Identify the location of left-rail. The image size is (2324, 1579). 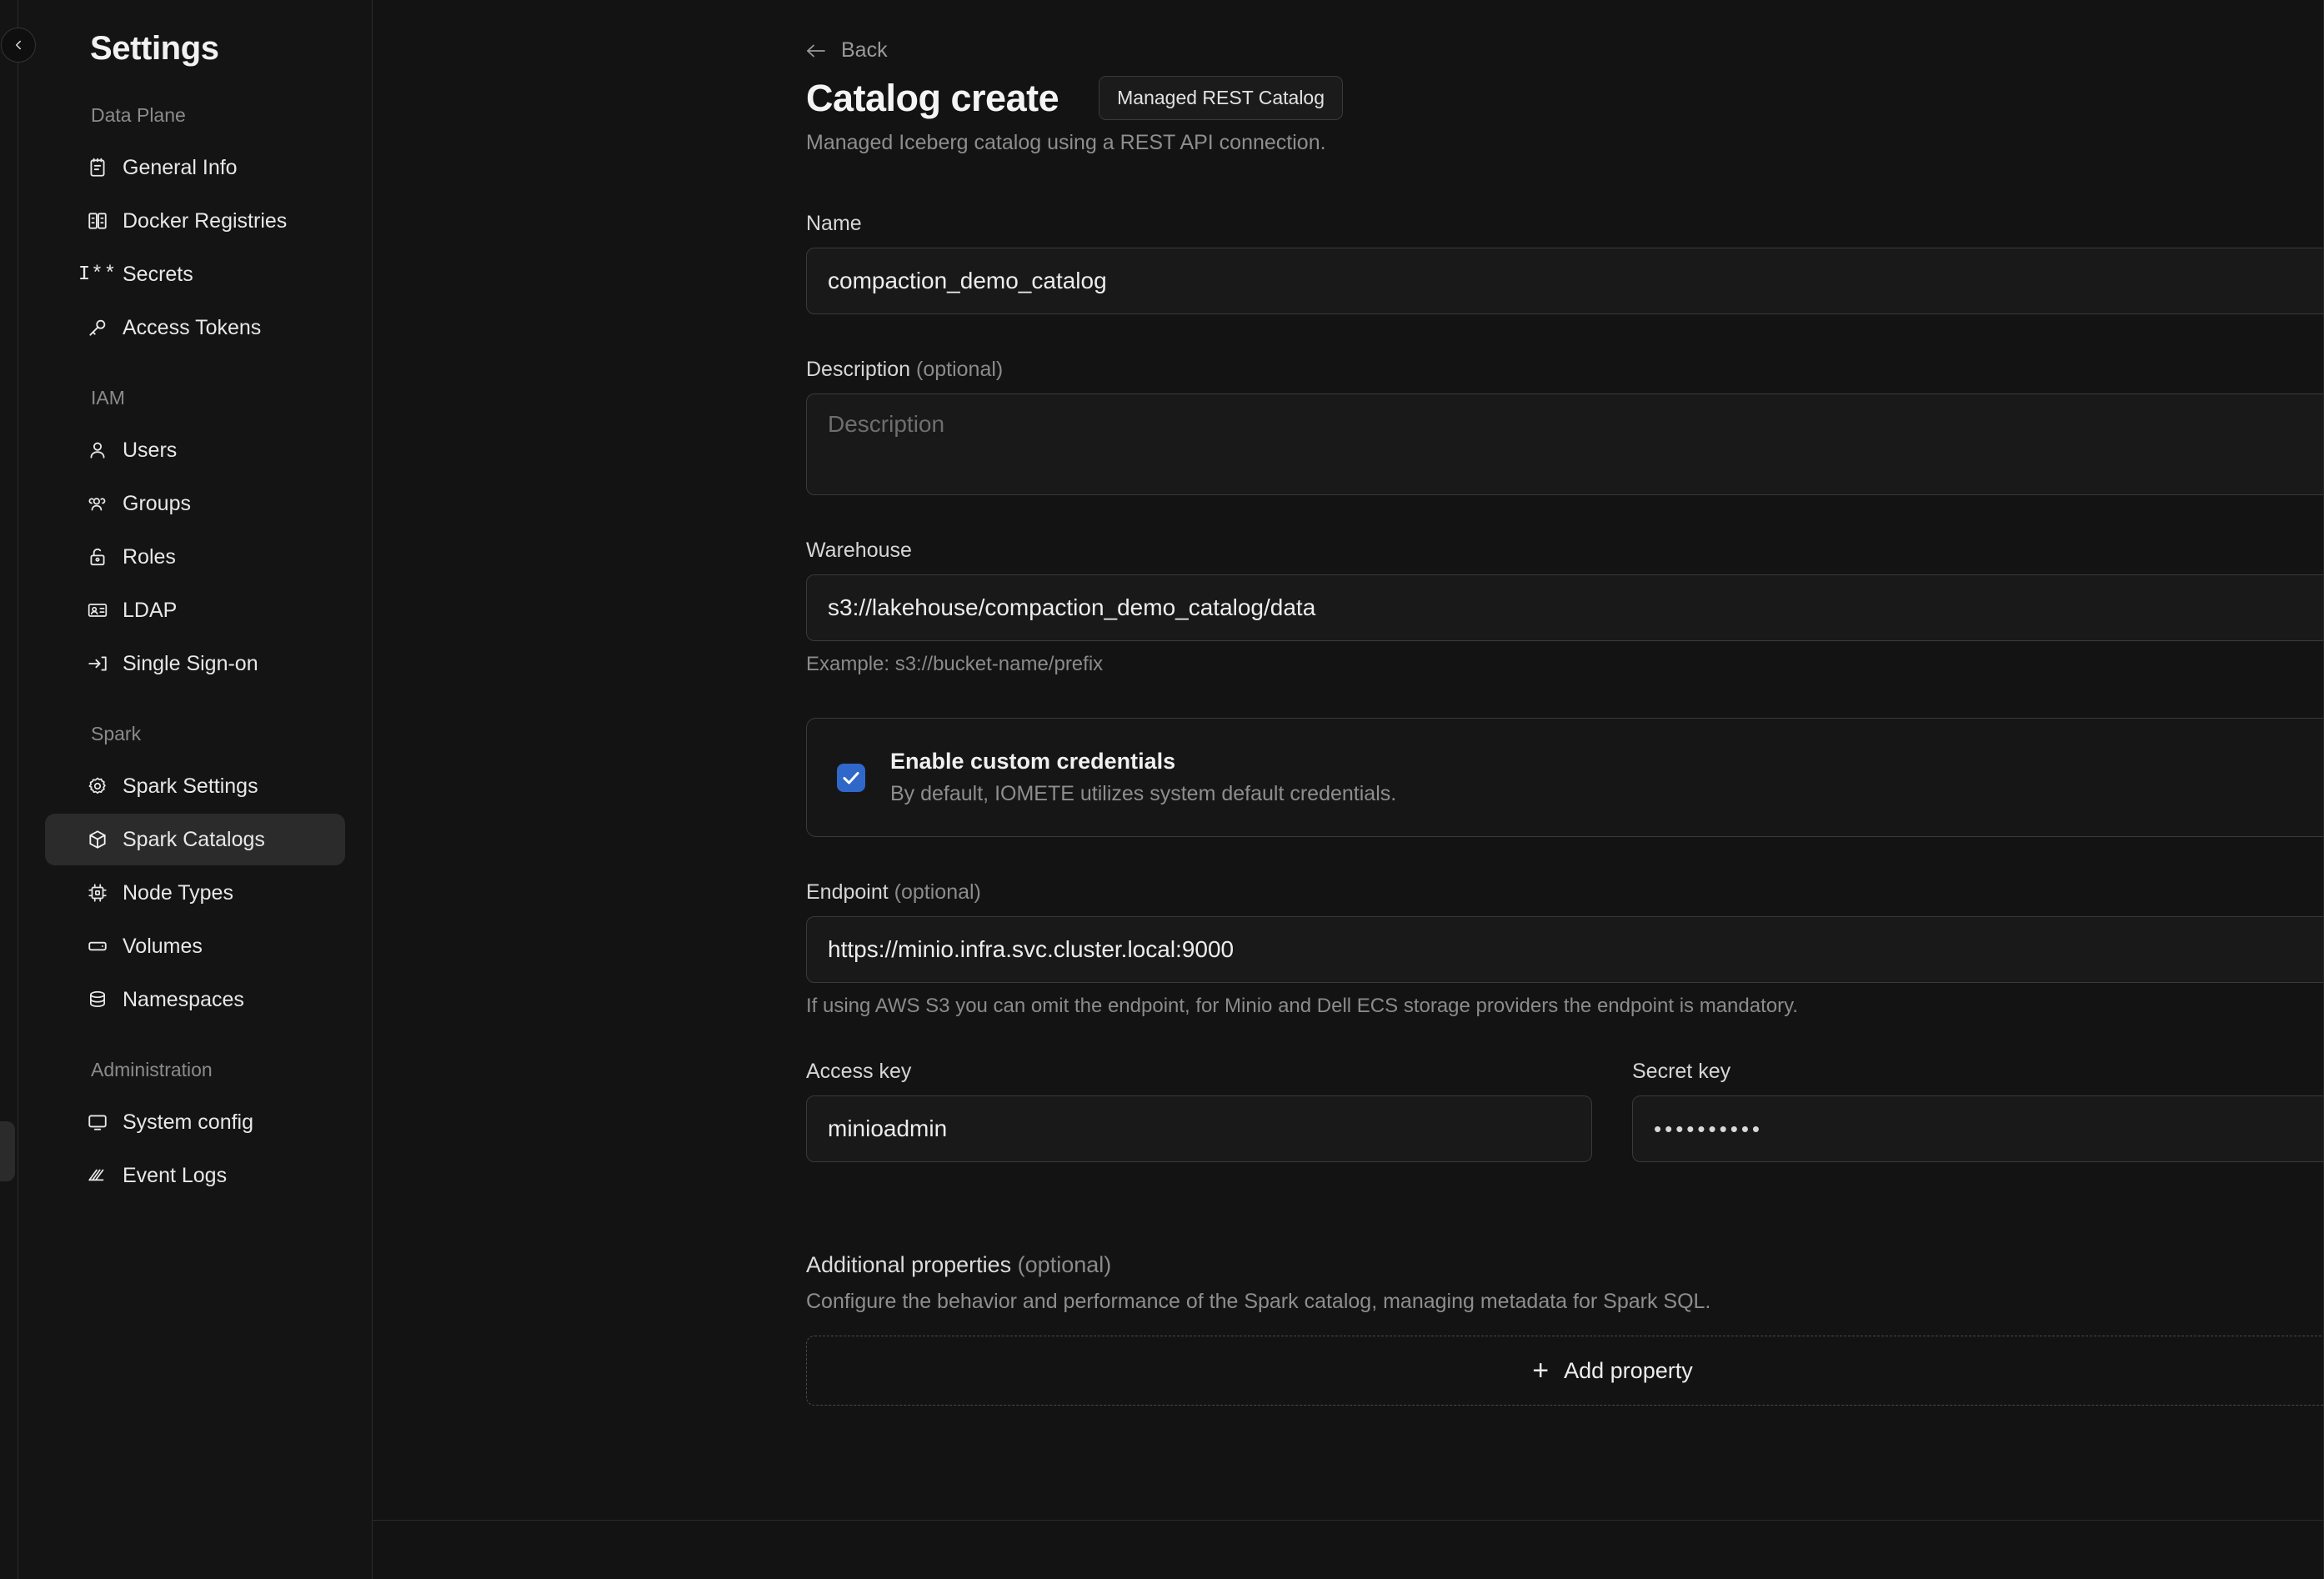
(9, 790).